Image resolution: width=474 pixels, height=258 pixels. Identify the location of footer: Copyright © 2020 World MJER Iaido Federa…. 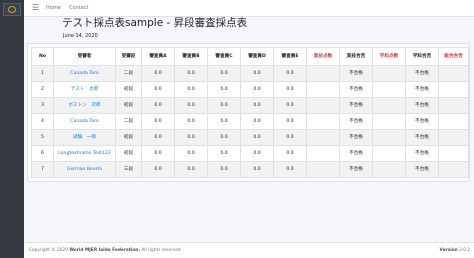
(249, 250).